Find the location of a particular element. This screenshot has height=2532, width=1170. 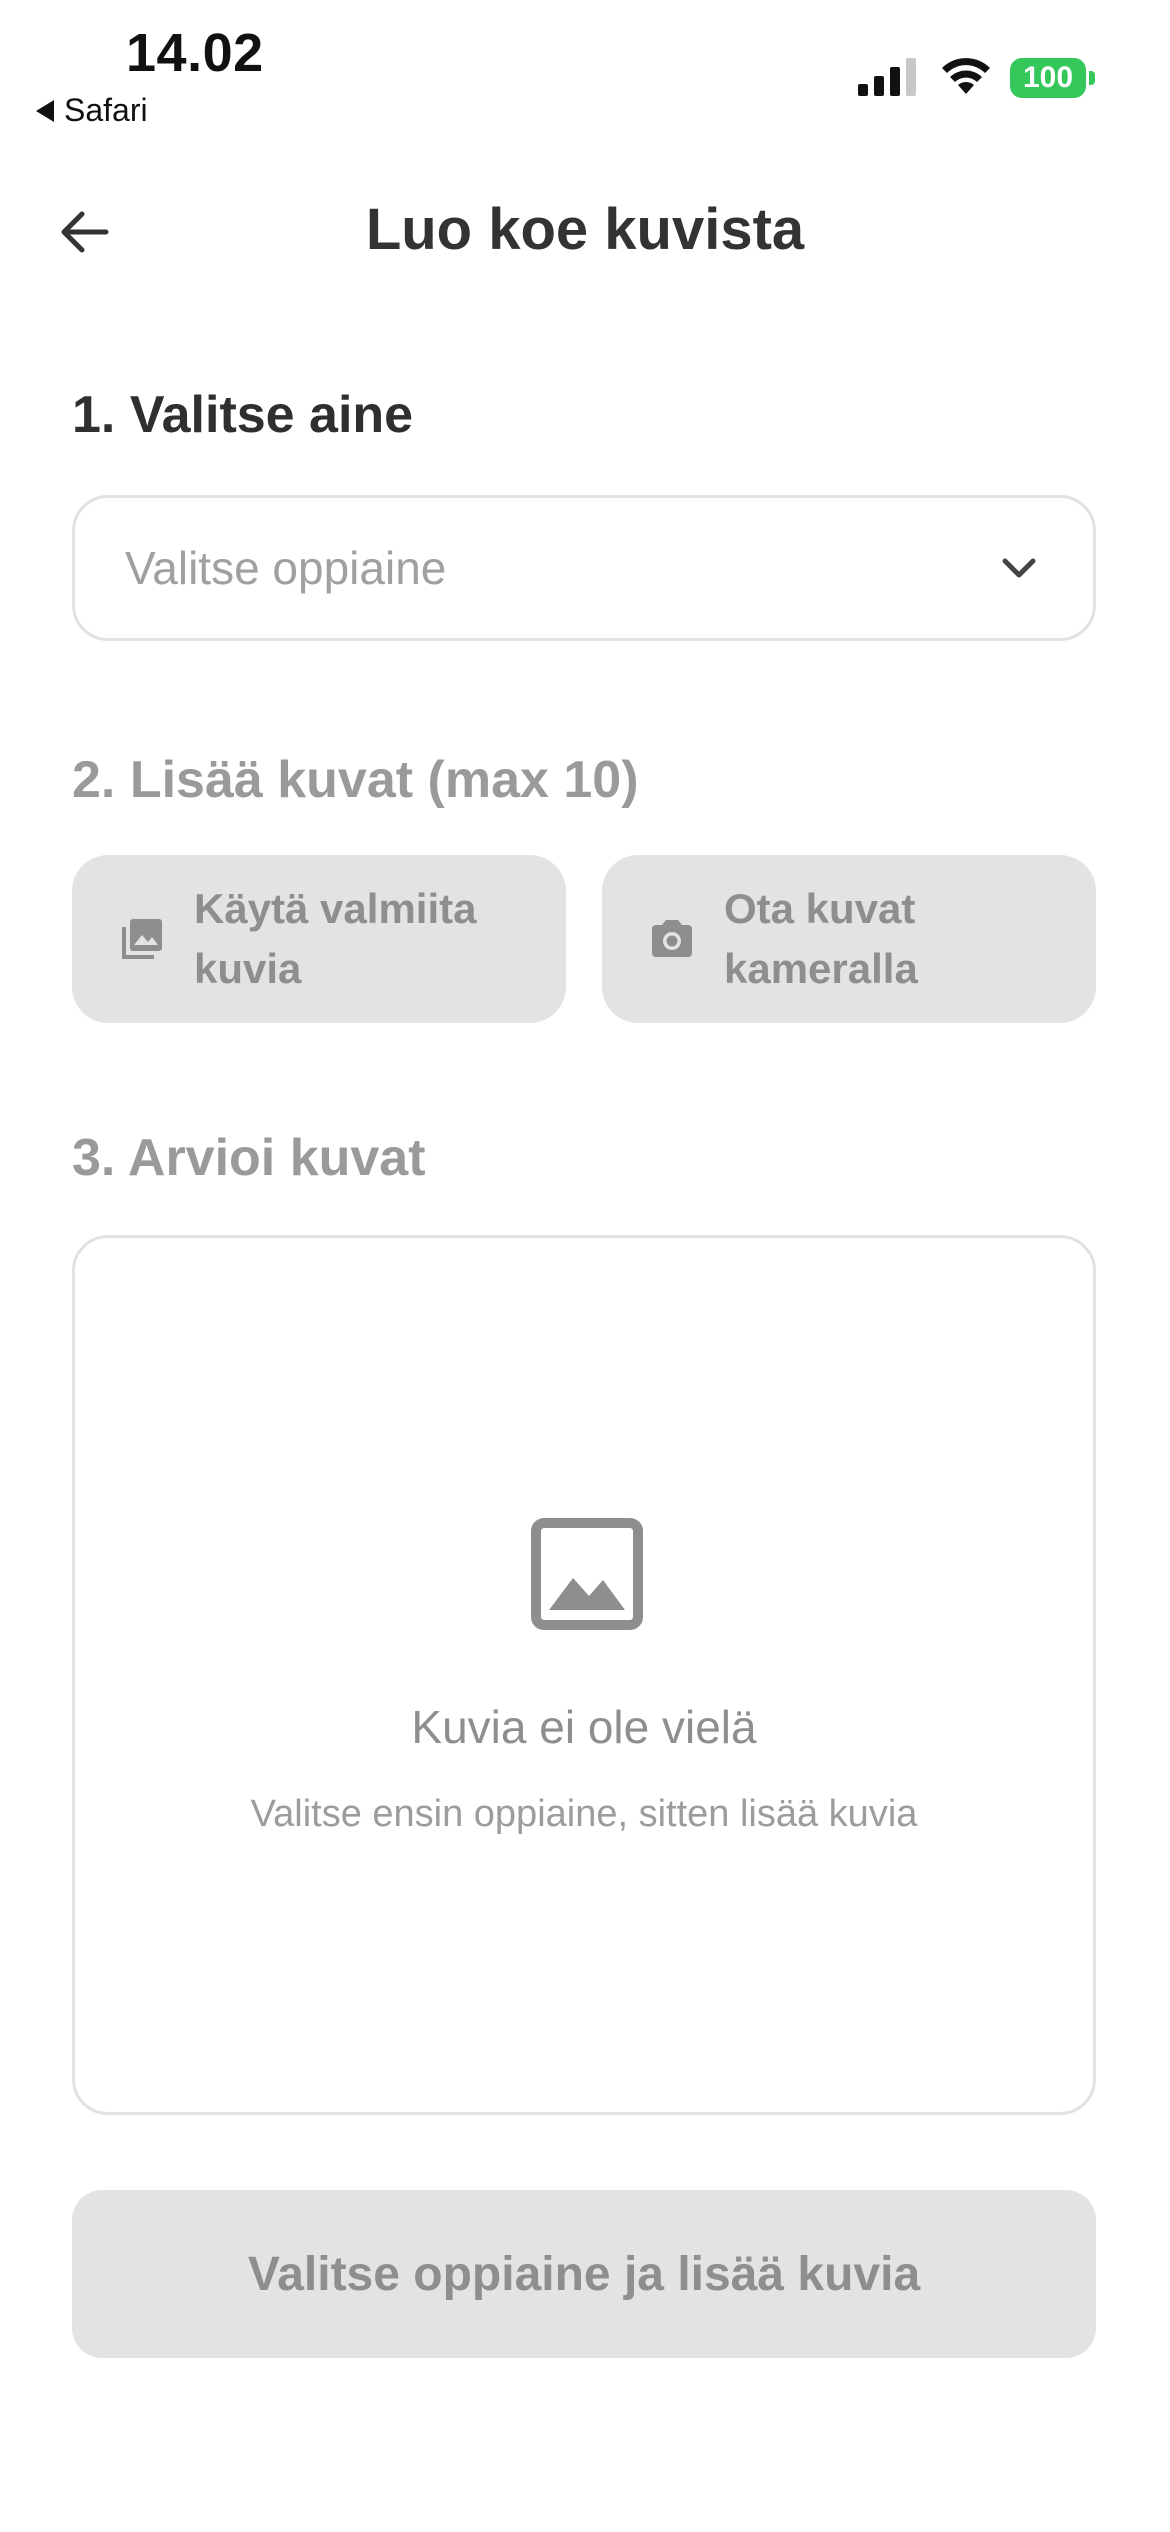

step1-title: 1. Valitse aine is located at coordinates (243, 415).